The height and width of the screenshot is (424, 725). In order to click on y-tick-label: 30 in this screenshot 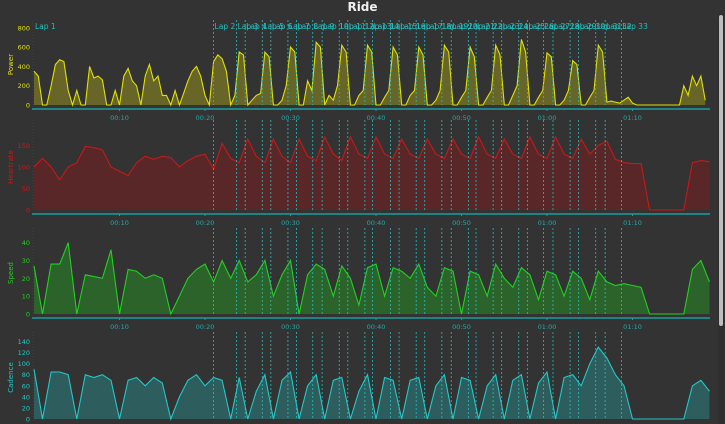, I will do `click(26, 261)`.